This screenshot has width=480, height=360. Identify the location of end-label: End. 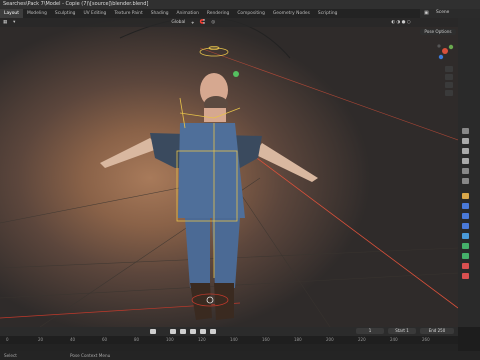
(432, 330).